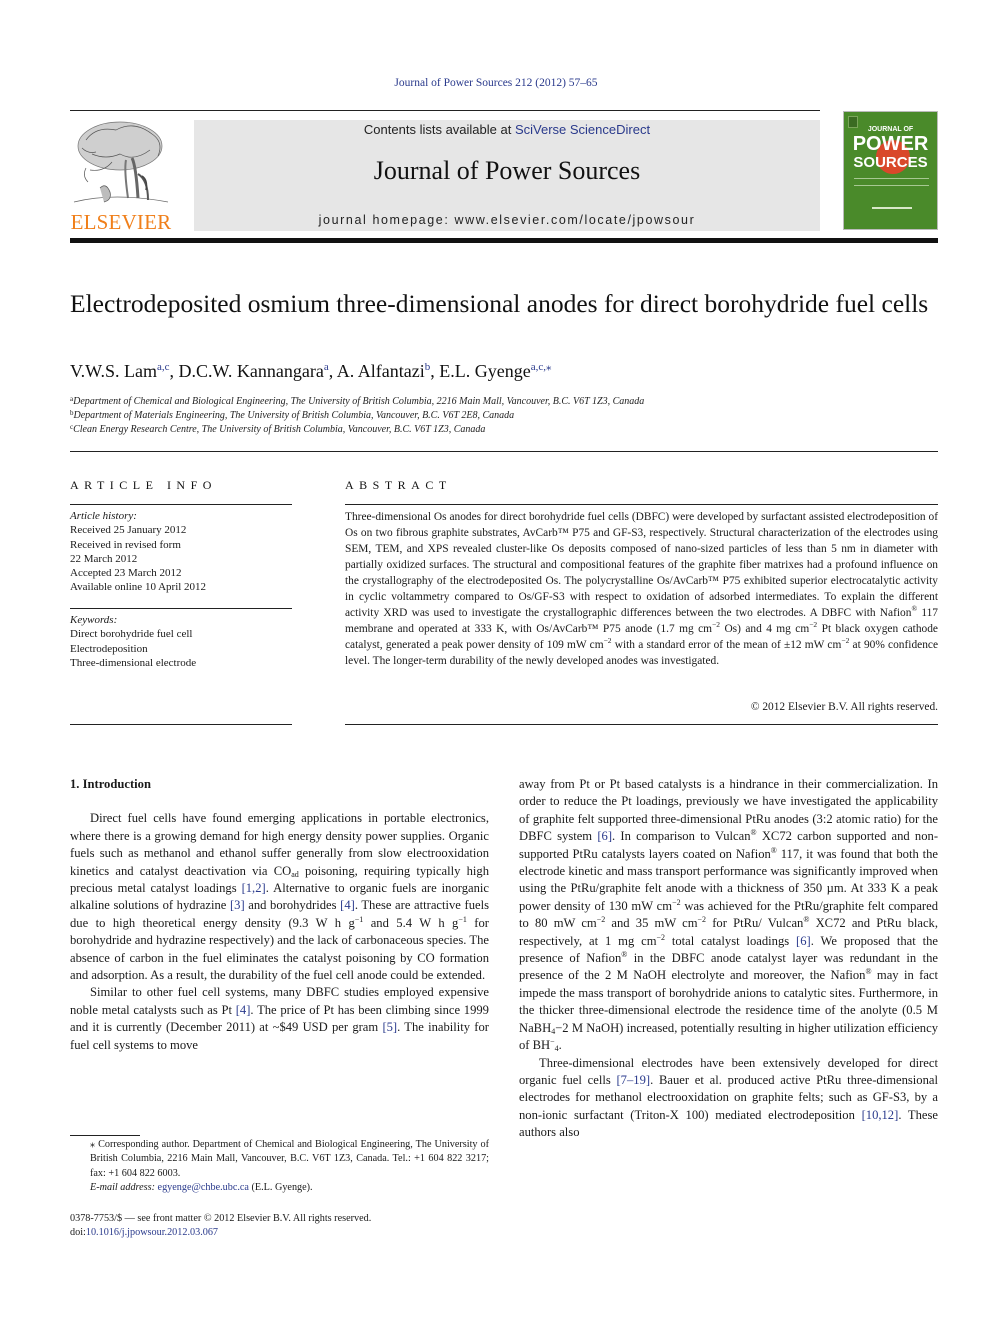 The image size is (992, 1323). Describe the element at coordinates (890, 162) in the screenshot. I see `cover-sources: SOURCES` at that location.